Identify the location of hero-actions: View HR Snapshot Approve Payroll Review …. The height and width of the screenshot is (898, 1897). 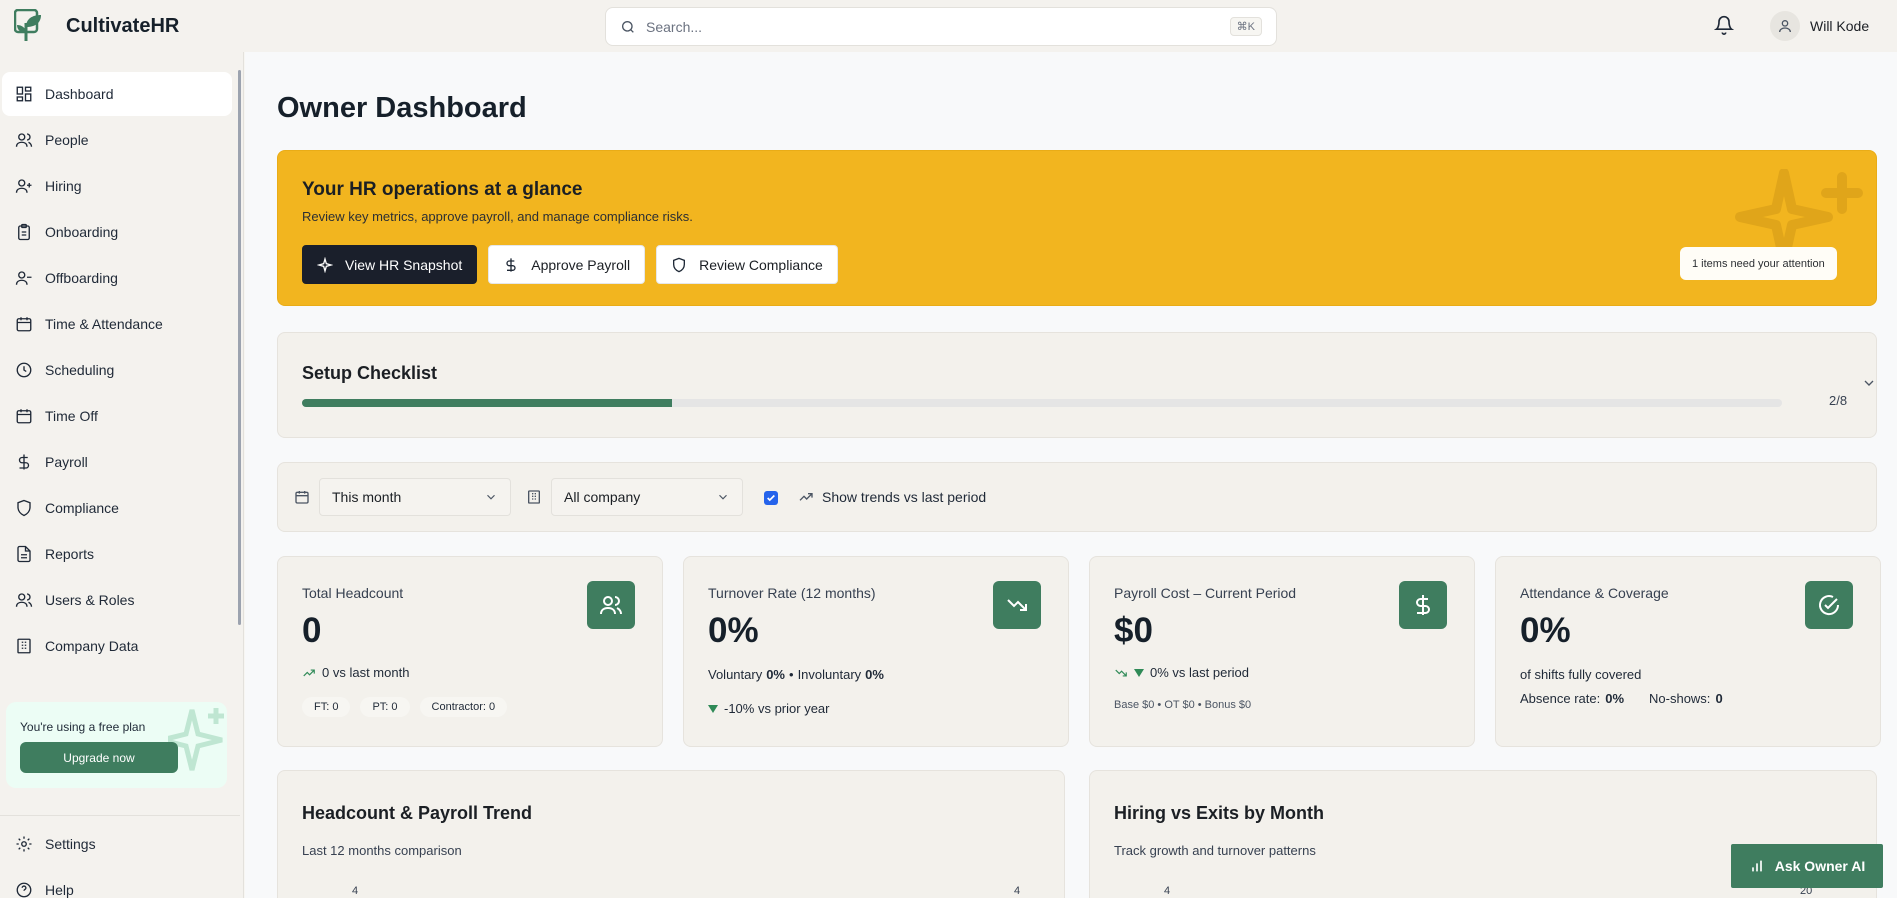
(570, 264).